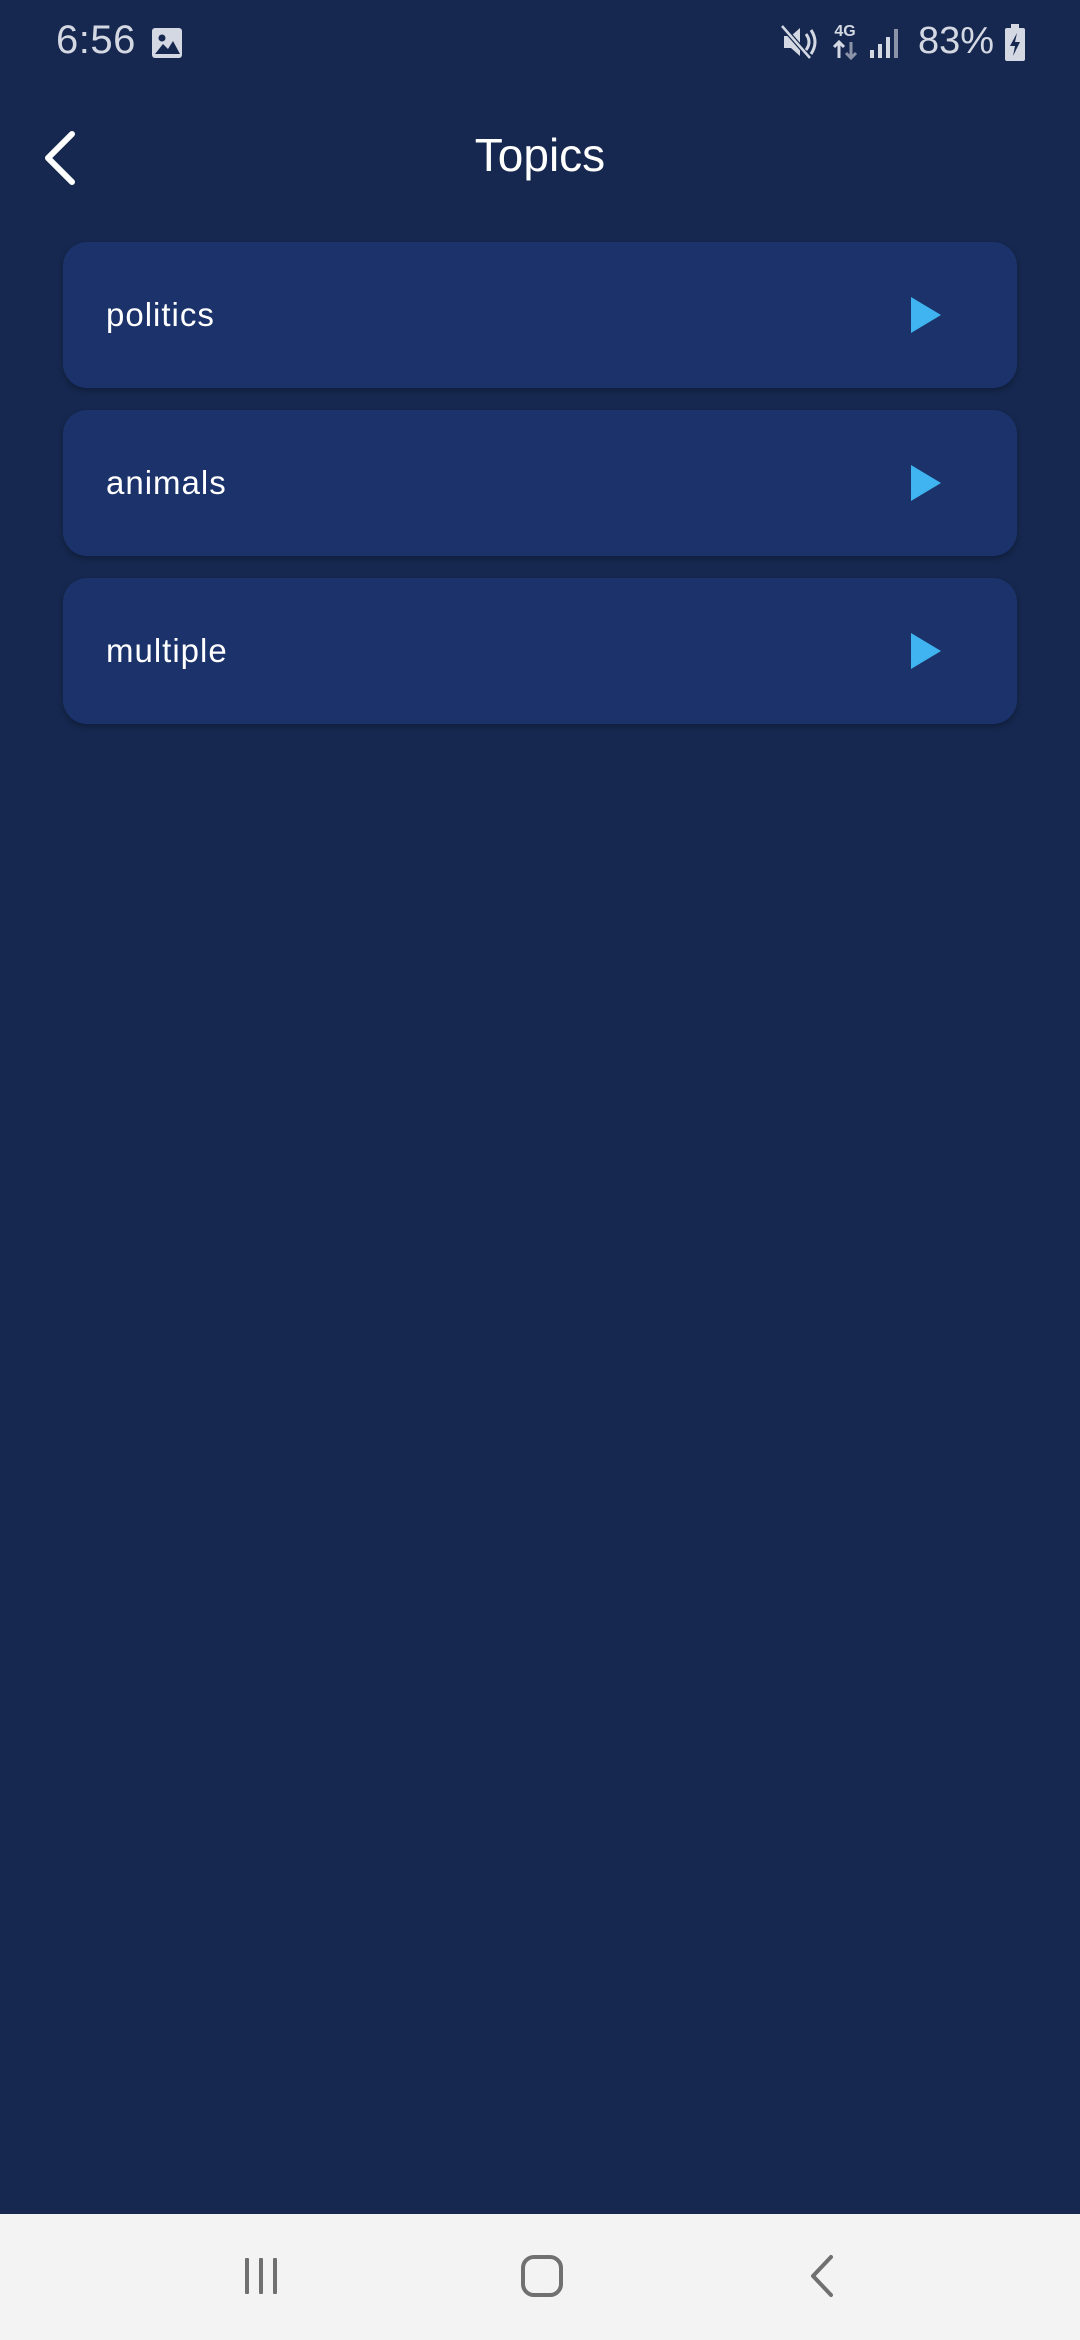 The height and width of the screenshot is (2340, 1080). I want to click on page-title: Topics, so click(540, 155).